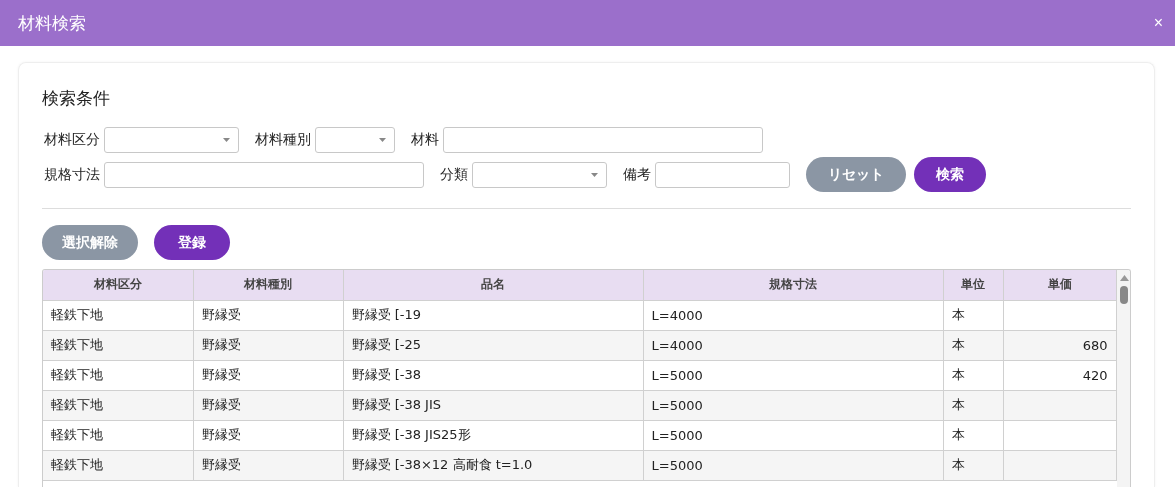  Describe the element at coordinates (425, 139) in the screenshot. I see `field-label: 材料` at that location.